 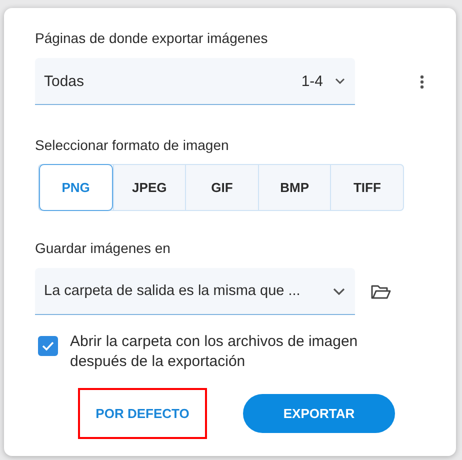 What do you see at coordinates (294, 187) in the screenshot?
I see `format-option: BMP` at bounding box center [294, 187].